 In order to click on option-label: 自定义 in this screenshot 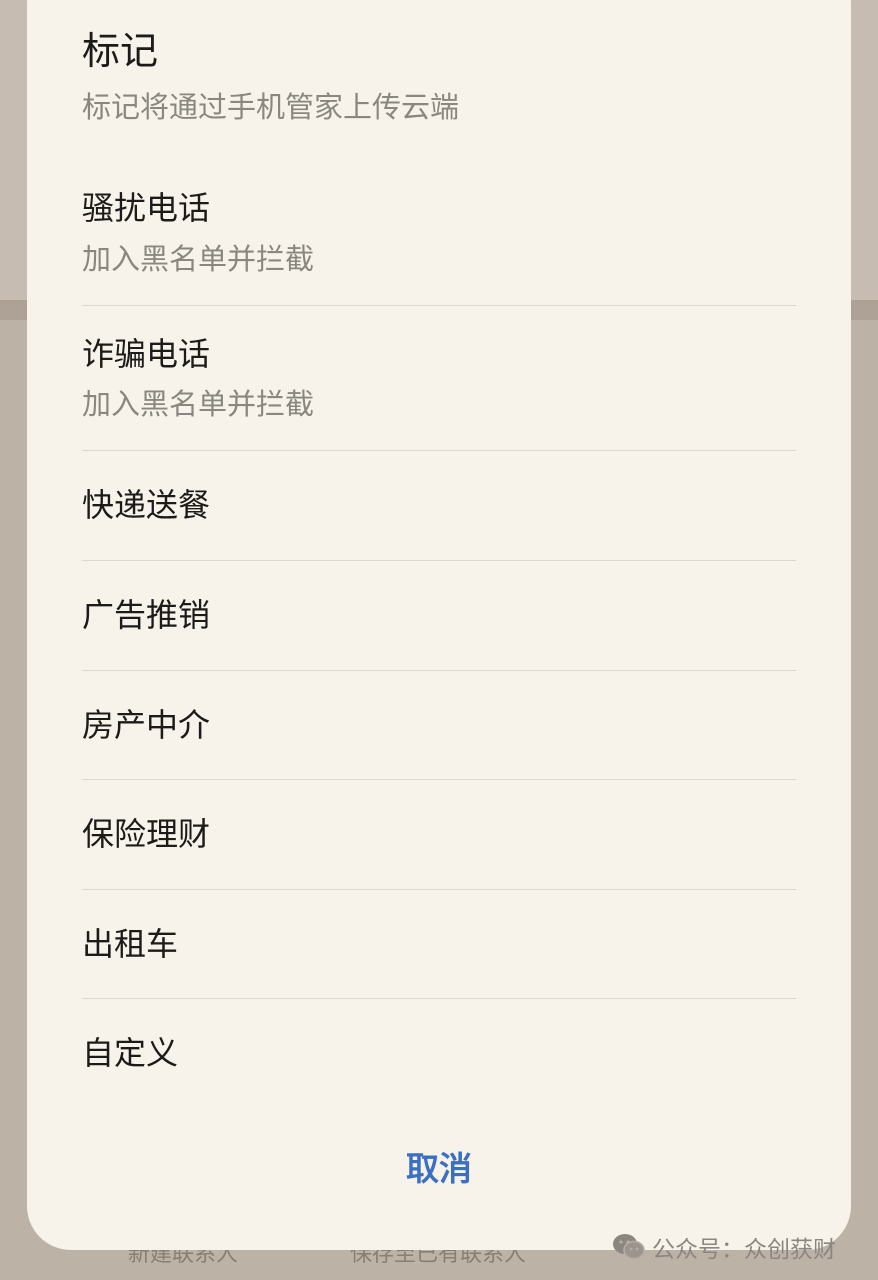, I will do `click(130, 1053)`.